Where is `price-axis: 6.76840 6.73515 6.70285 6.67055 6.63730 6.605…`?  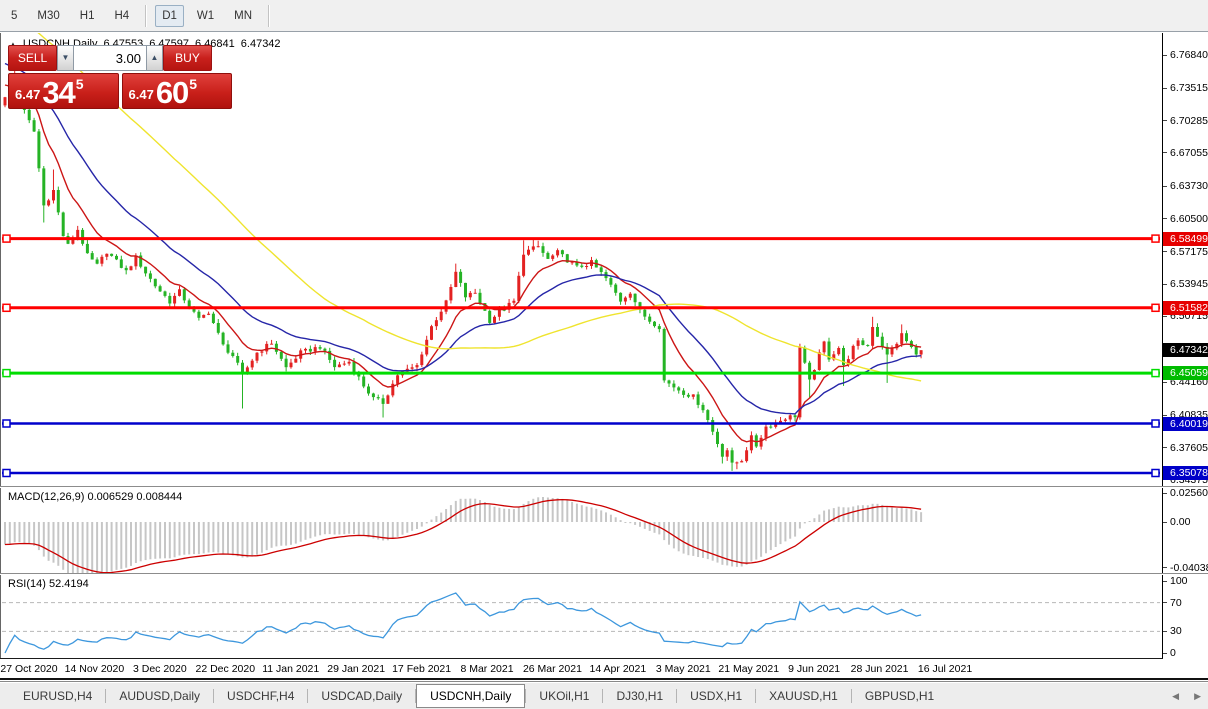 price-axis: 6.76840 6.73515 6.70285 6.67055 6.63730 6.605… is located at coordinates (1185, 346).